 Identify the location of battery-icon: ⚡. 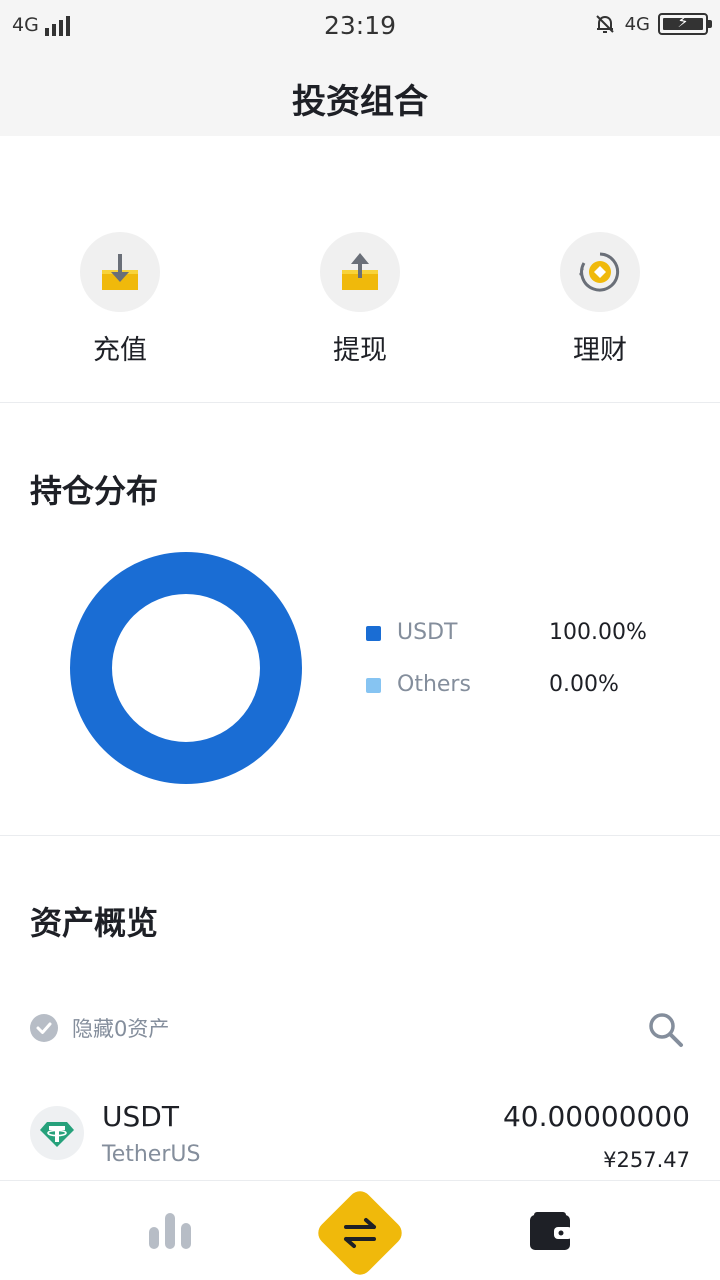
(685, 23).